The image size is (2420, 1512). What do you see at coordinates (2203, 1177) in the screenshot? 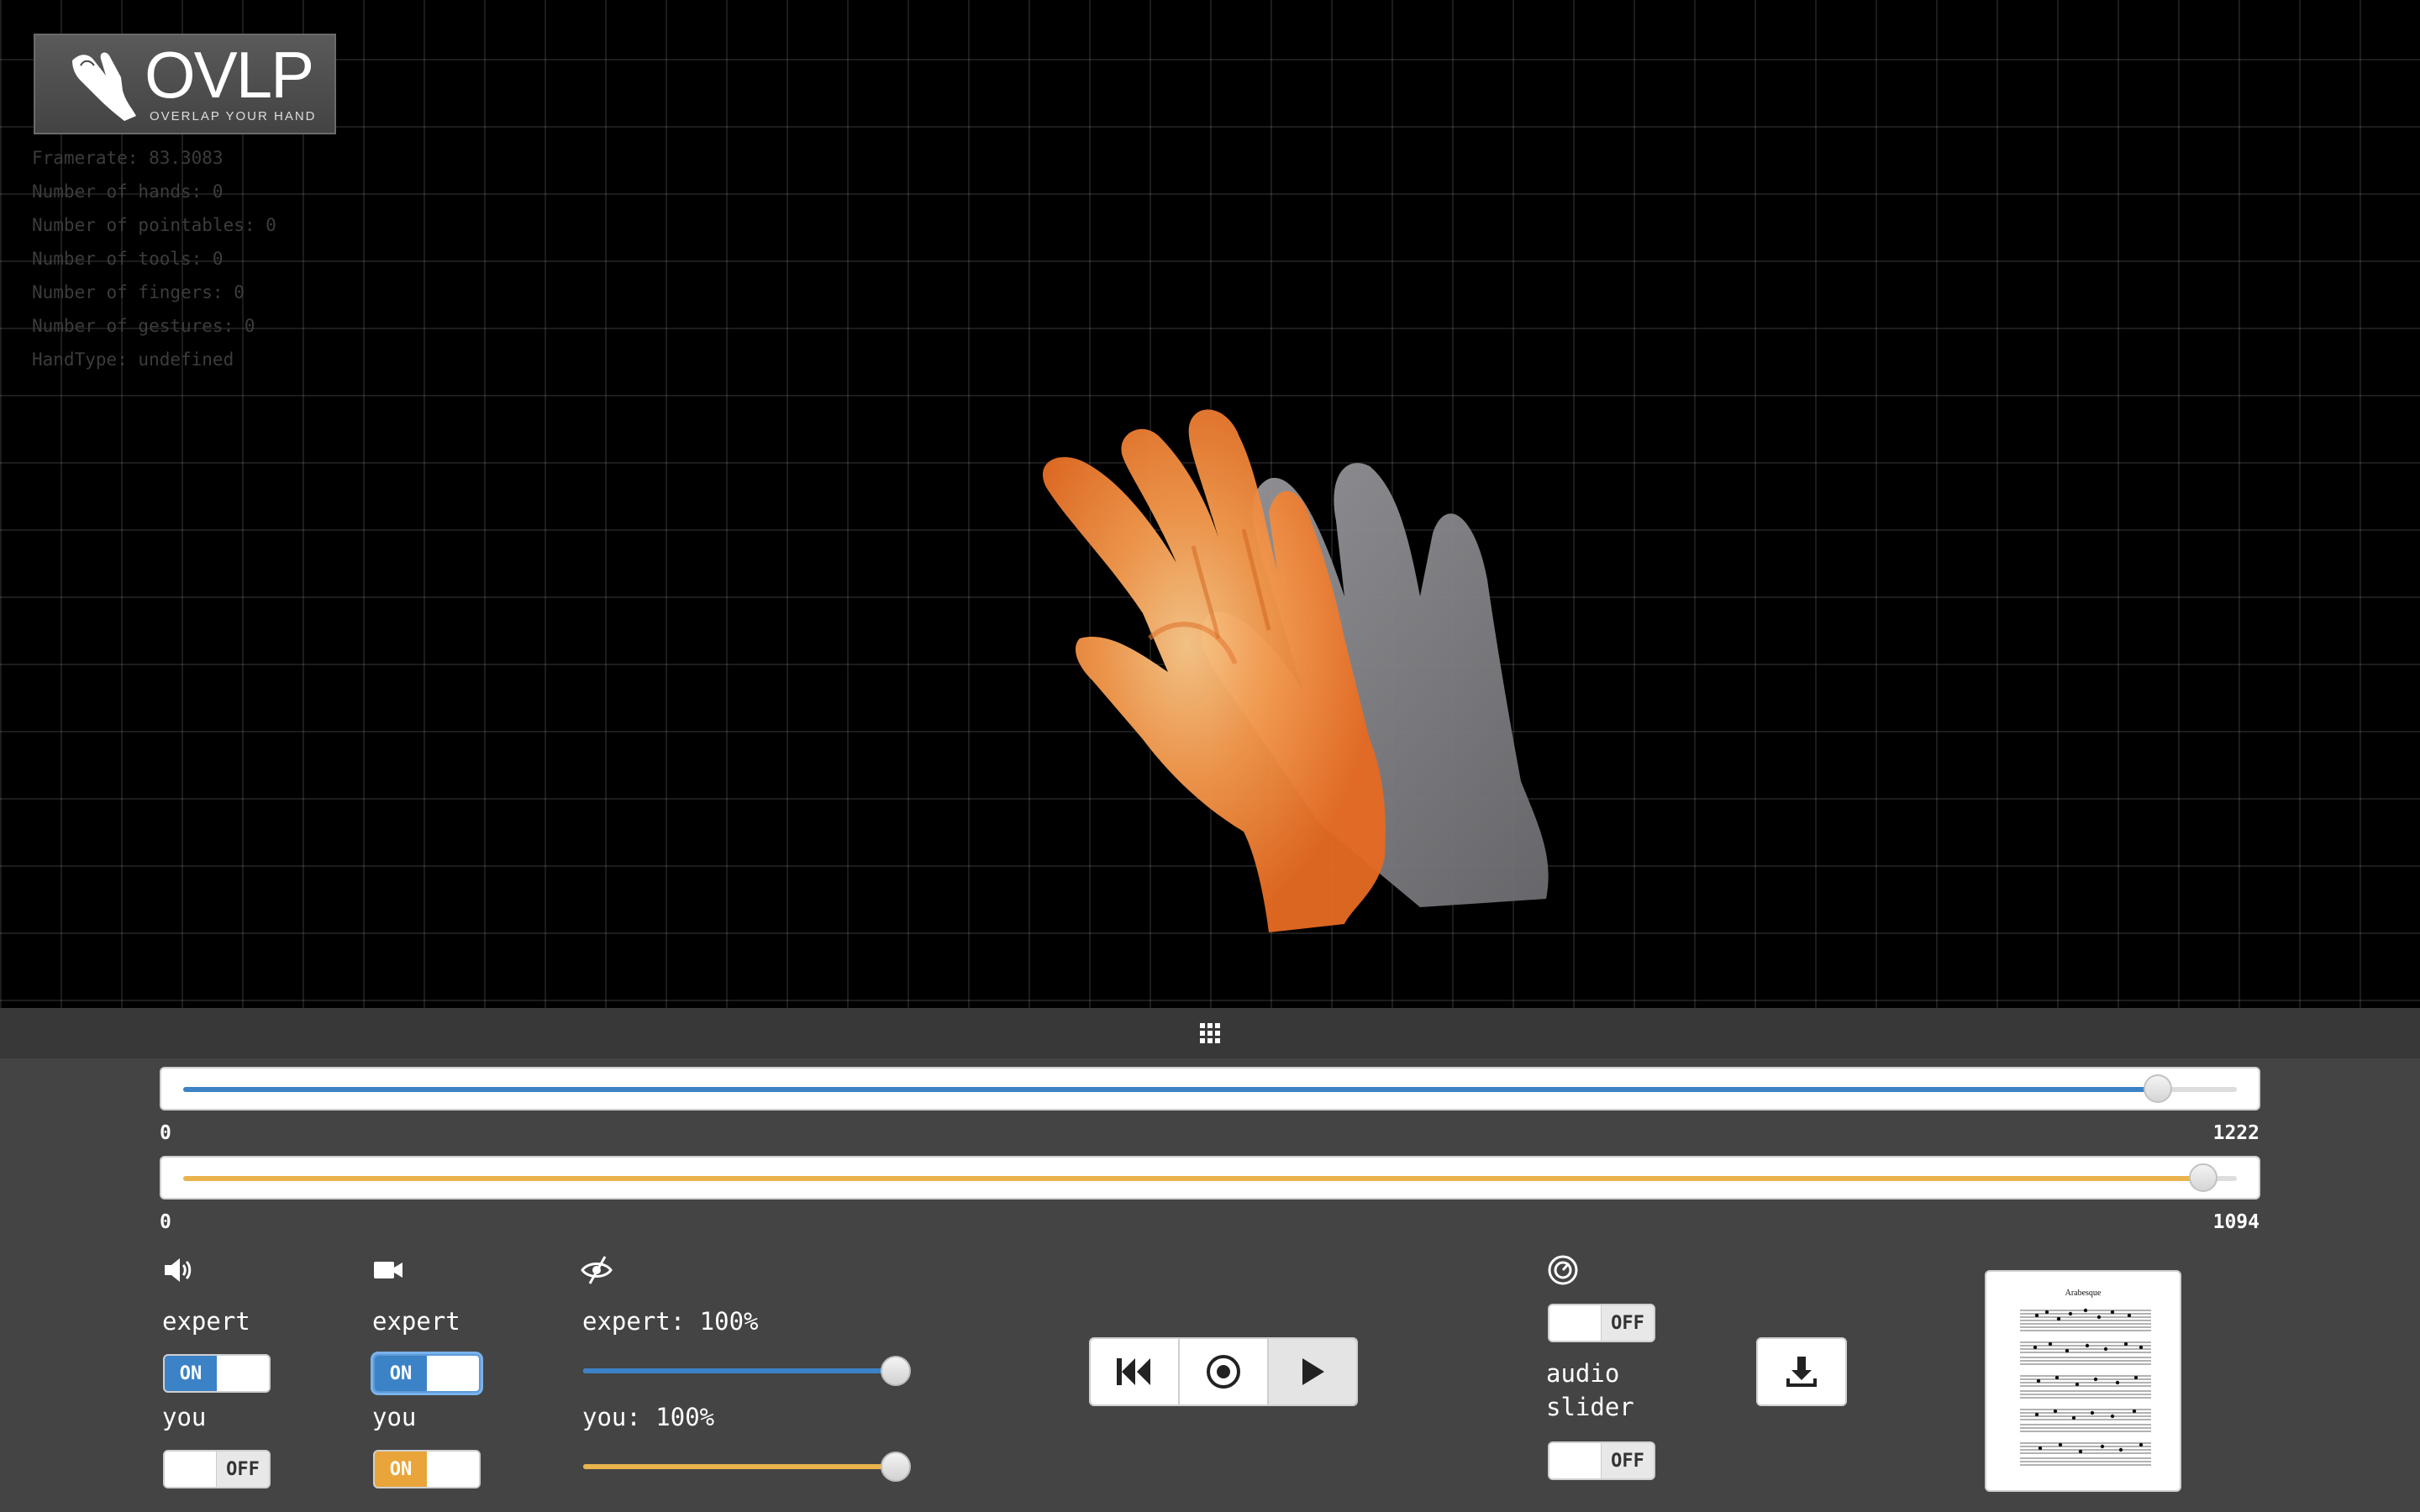
I see `you-timeline-handle` at bounding box center [2203, 1177].